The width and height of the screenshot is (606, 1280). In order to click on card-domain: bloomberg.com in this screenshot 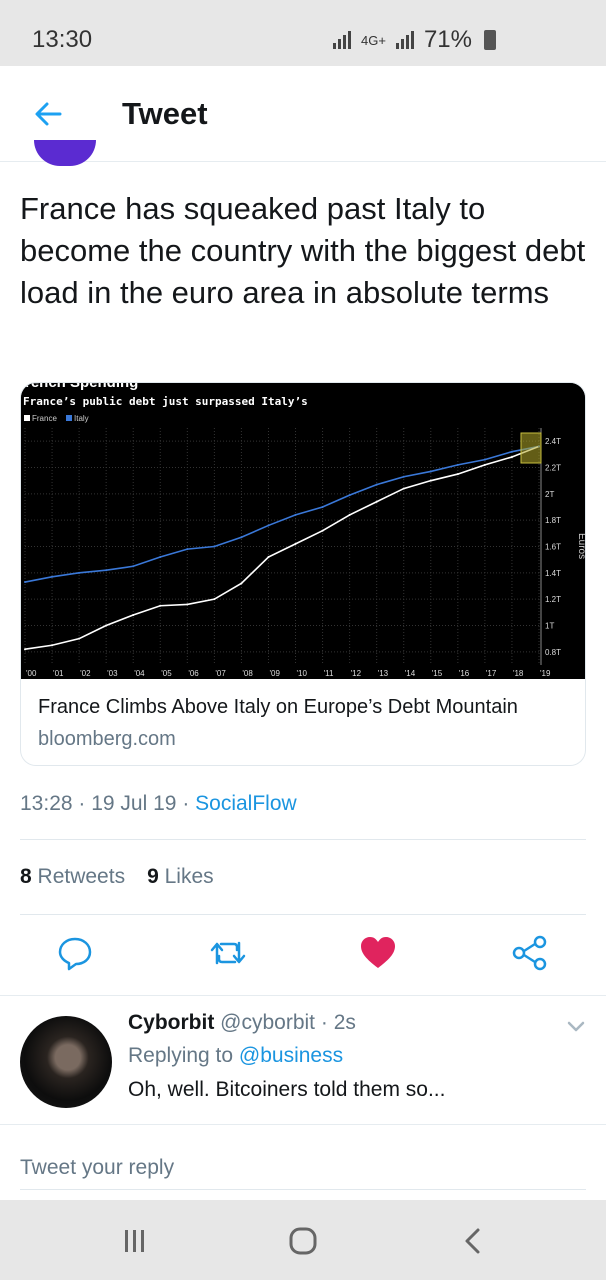, I will do `click(107, 739)`.